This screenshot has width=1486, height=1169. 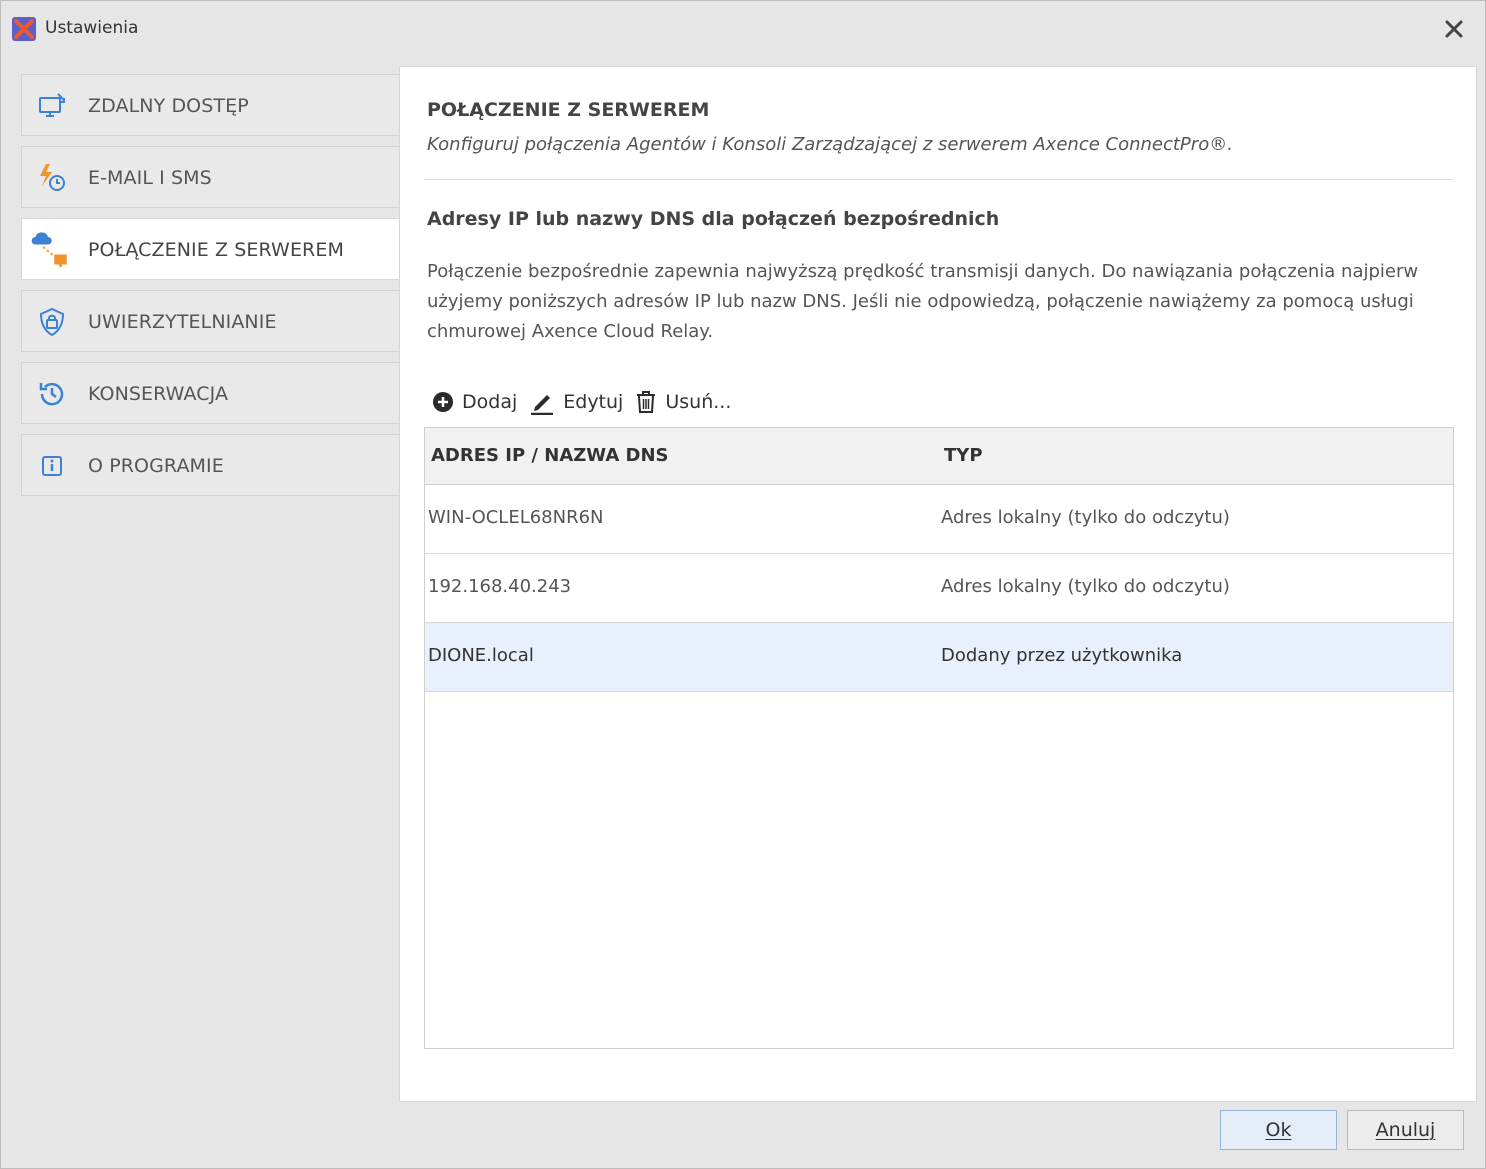 I want to click on close-button, so click(x=1454, y=29).